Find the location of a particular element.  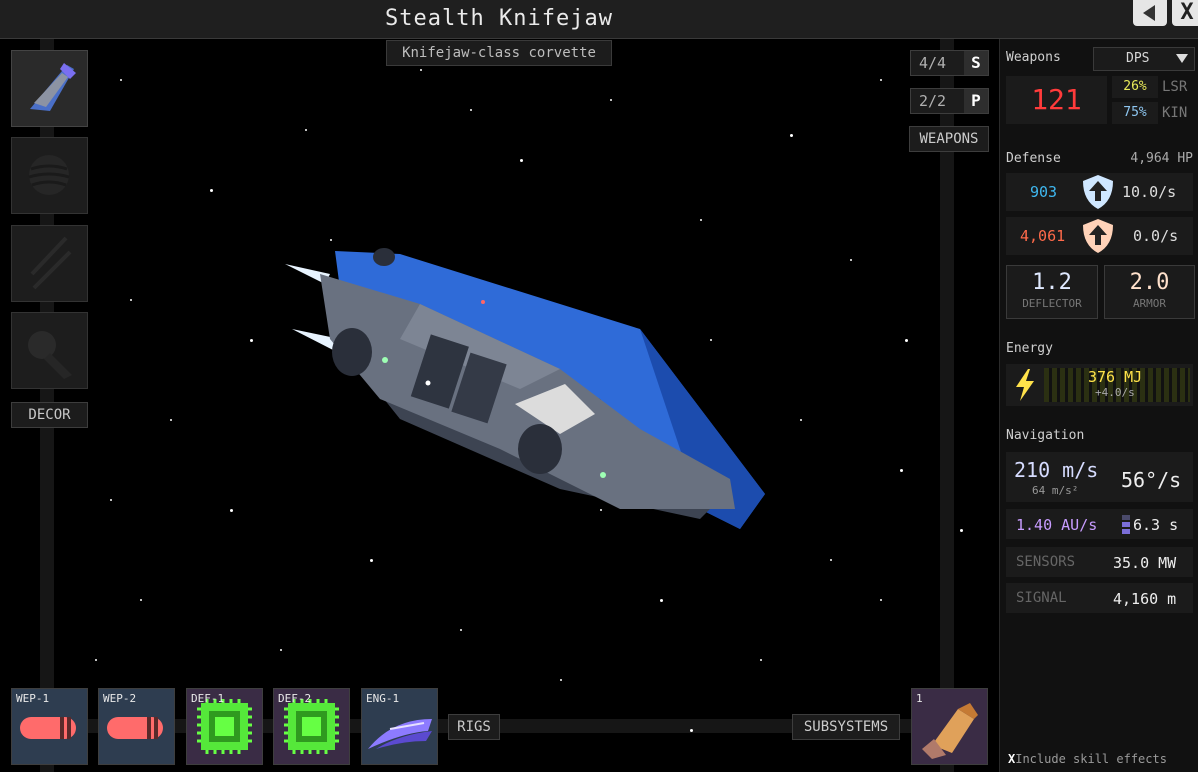

deflector-label: DEFLECTOR is located at coordinates (1052, 303).